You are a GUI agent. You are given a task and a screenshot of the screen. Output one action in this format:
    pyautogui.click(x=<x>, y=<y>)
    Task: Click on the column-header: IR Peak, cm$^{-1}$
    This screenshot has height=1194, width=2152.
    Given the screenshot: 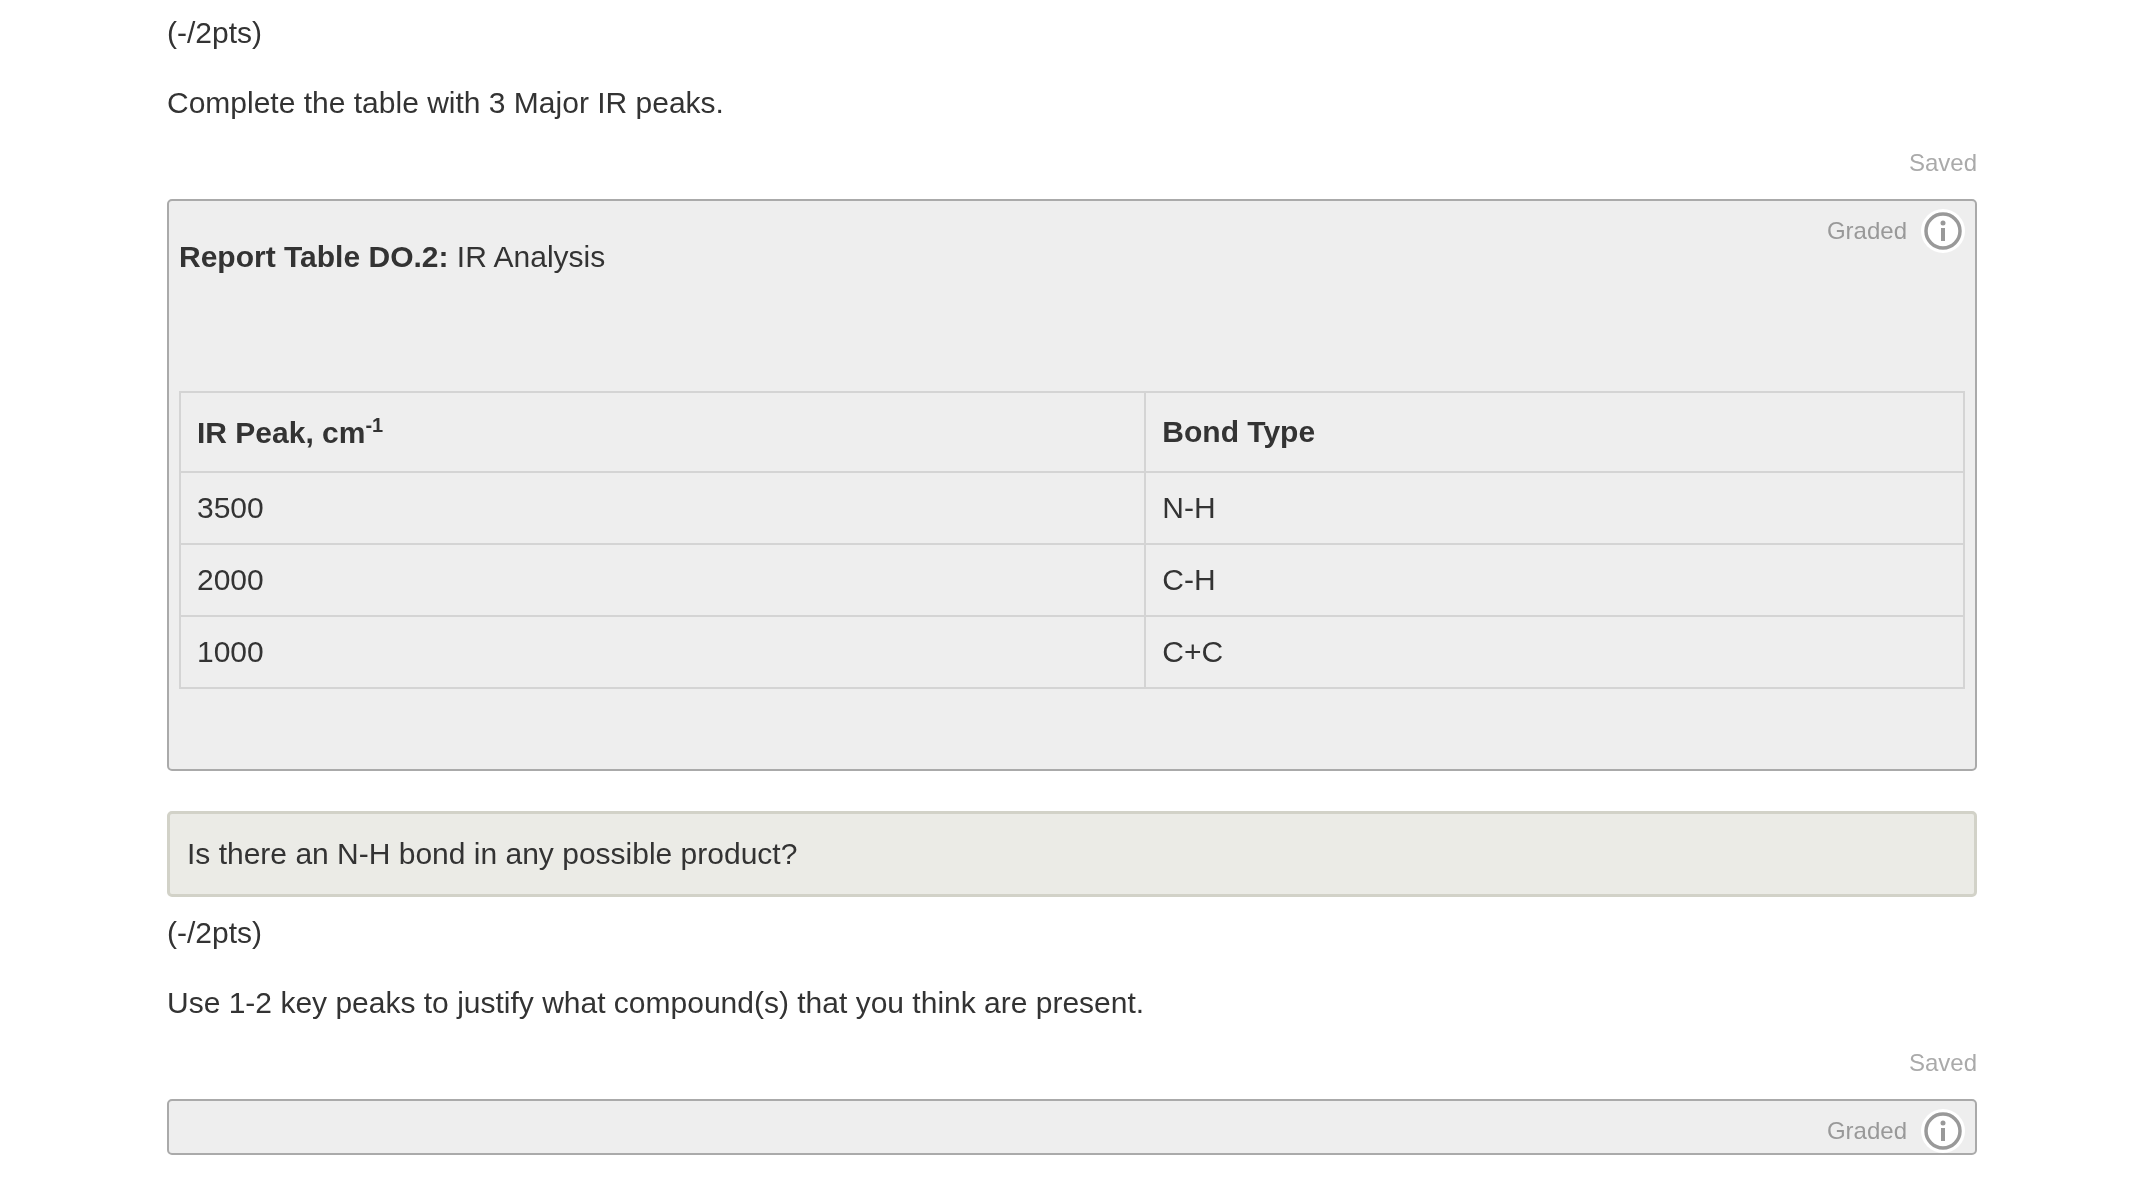 What is the action you would take?
    pyautogui.click(x=663, y=432)
    